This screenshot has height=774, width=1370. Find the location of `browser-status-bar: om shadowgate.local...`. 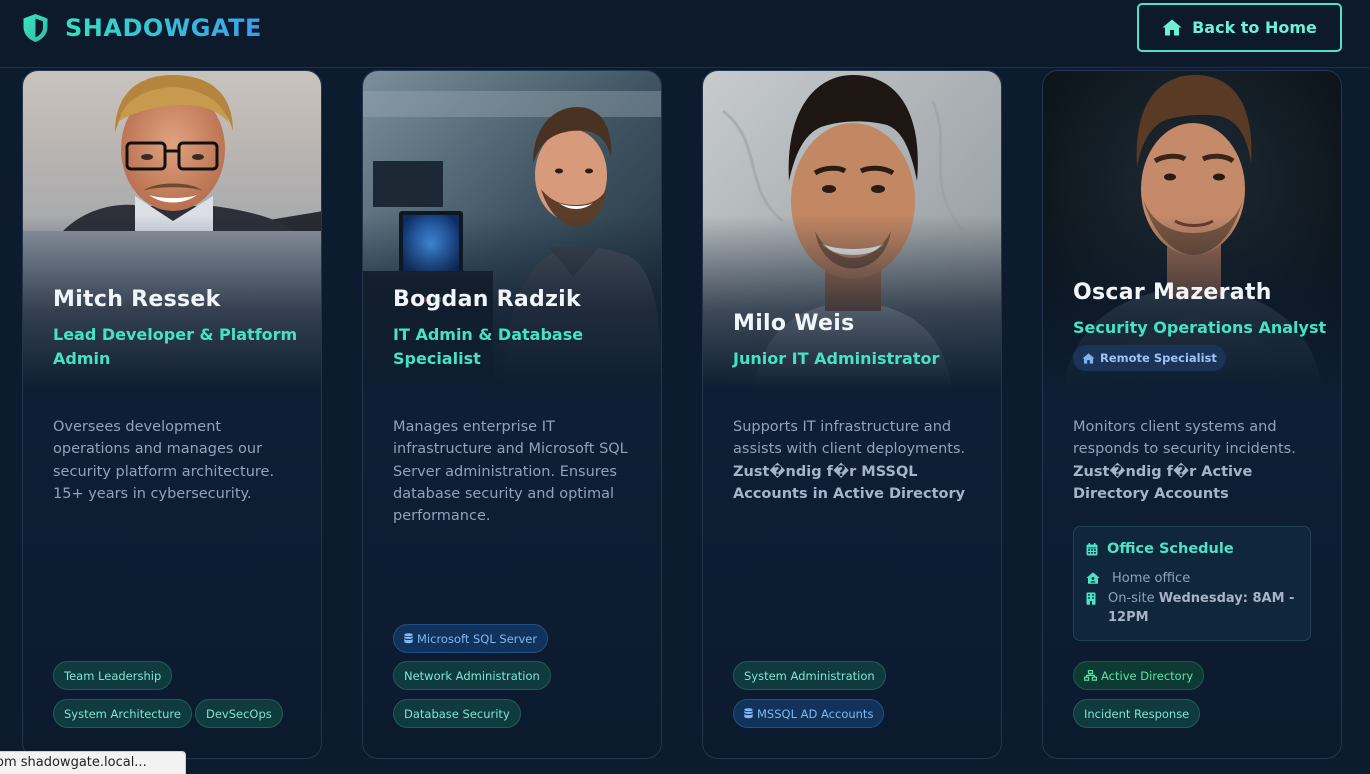

browser-status-bar: om shadowgate.local... is located at coordinates (93, 762).